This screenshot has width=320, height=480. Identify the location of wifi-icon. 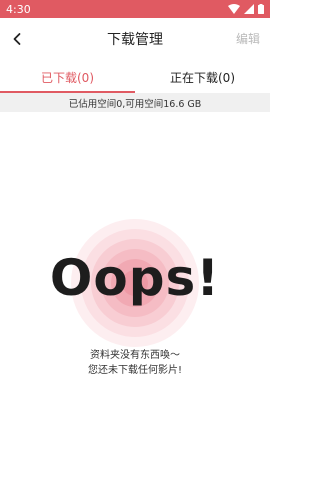
(234, 9).